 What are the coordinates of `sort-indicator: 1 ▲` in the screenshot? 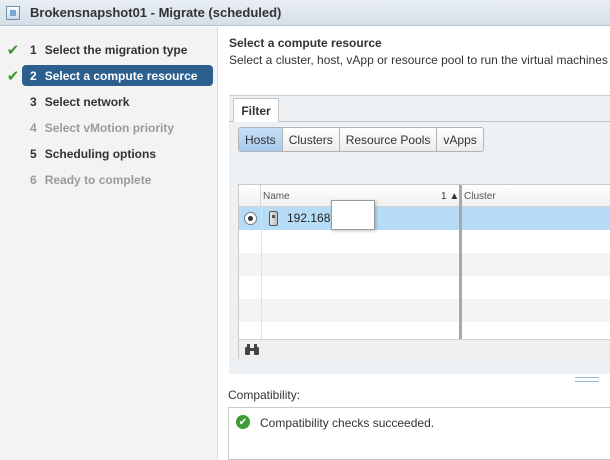 It's located at (450, 196).